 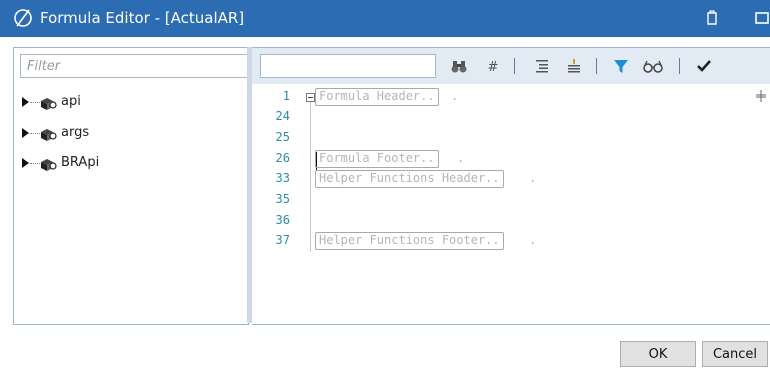 What do you see at coordinates (71, 101) in the screenshot?
I see `tree-item-label: api` at bounding box center [71, 101].